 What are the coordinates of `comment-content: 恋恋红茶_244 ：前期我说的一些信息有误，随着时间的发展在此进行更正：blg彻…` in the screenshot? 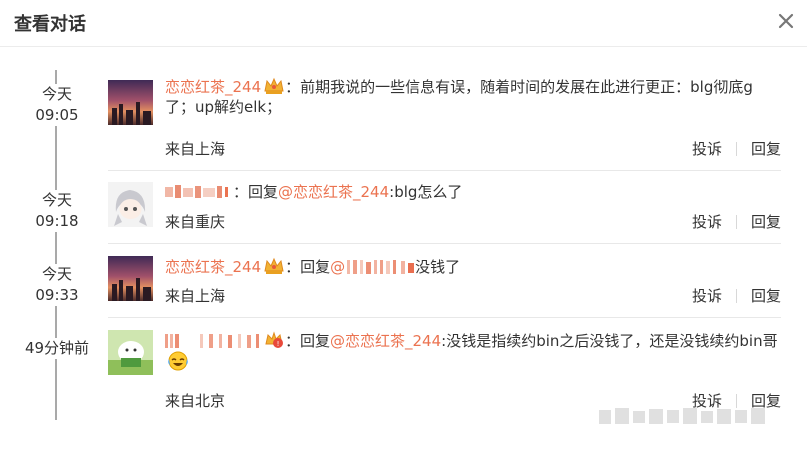 It's located at (473, 96).